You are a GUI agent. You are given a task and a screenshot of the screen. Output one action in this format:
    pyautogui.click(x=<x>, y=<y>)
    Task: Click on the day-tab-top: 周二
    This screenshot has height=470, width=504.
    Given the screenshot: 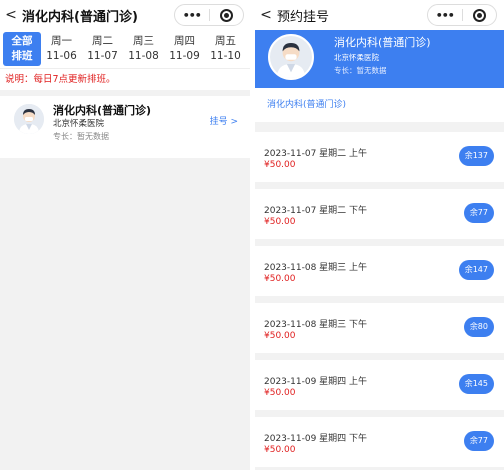 What is the action you would take?
    pyautogui.click(x=102, y=41)
    